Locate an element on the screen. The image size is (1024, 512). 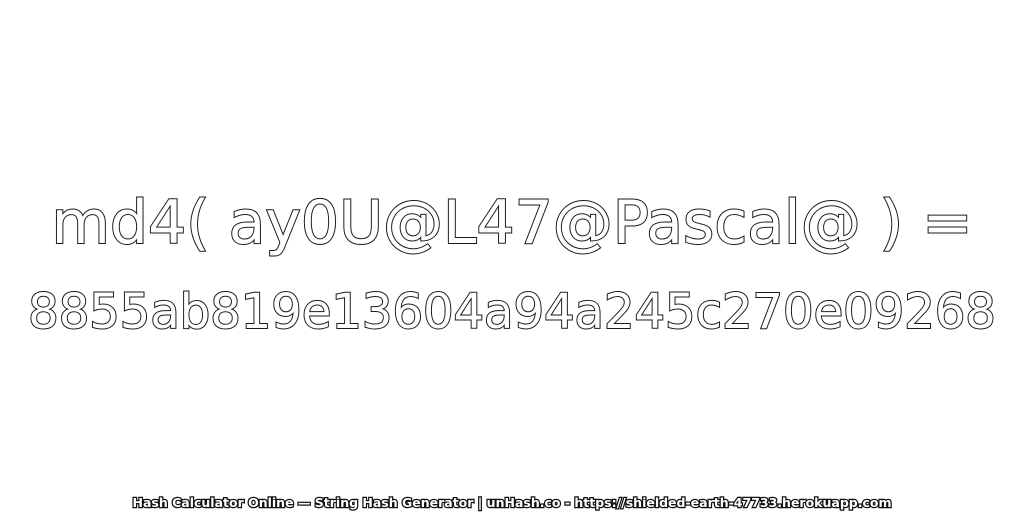
hash-result: 8855ab819e13604a94a245c270e09268 is located at coordinates (512, 312).